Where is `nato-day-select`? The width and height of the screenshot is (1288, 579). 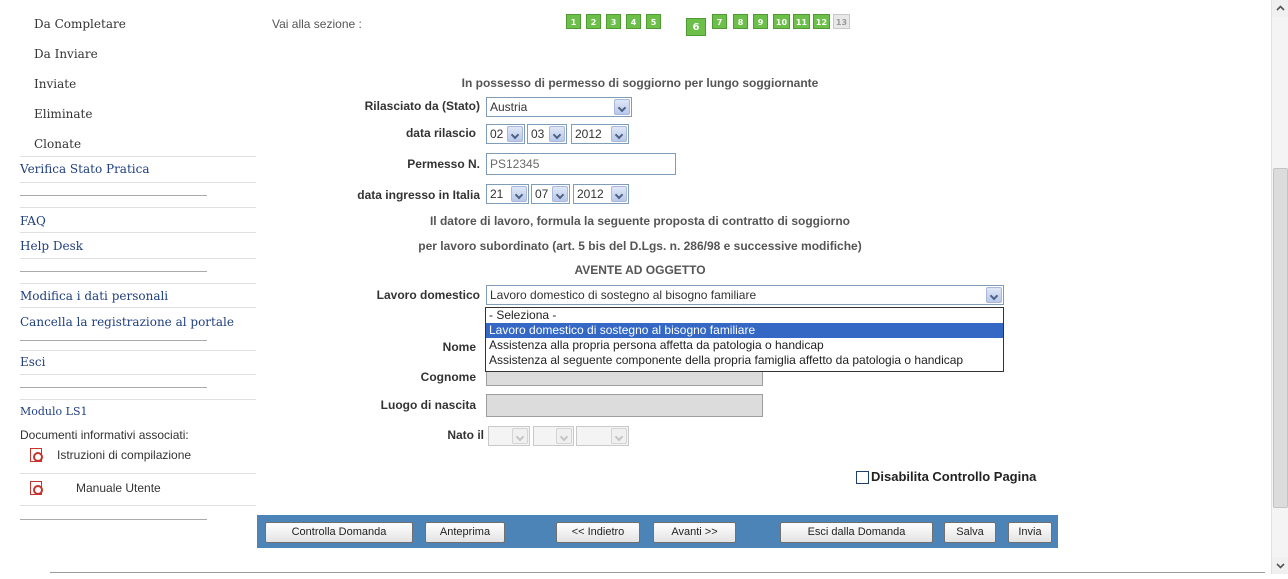
nato-day-select is located at coordinates (509, 436).